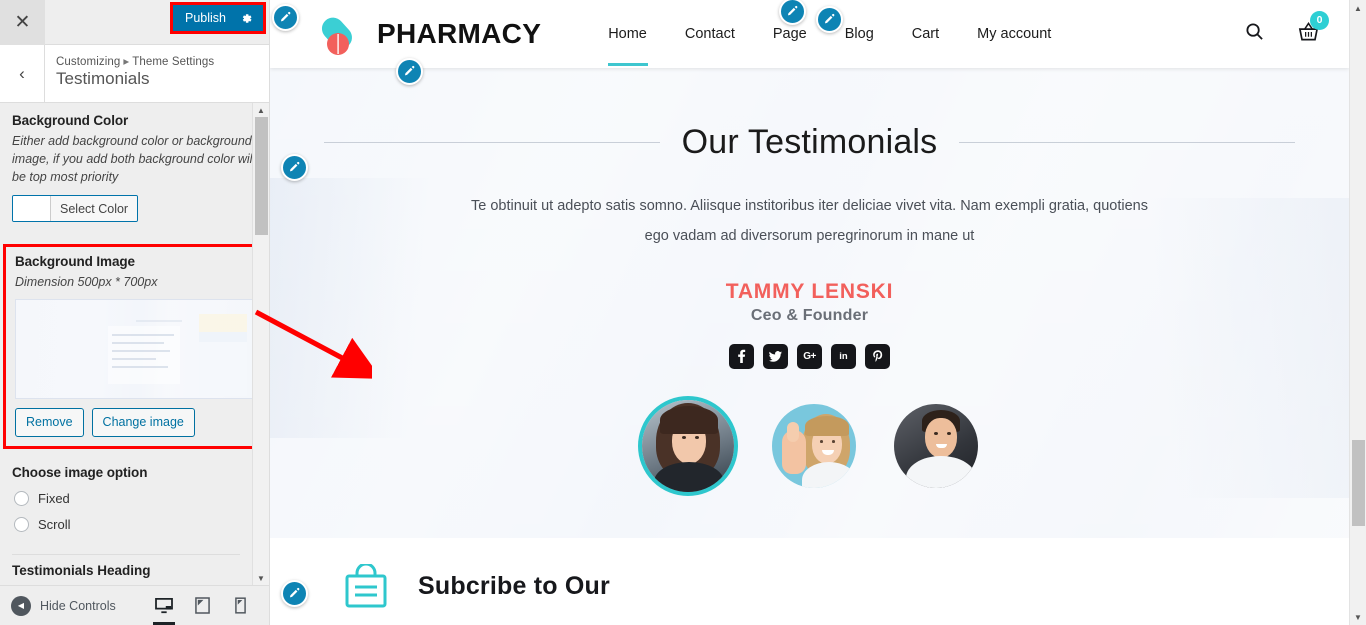 The height and width of the screenshot is (625, 1366). I want to click on thumbnail-sheet-region, so click(223, 355).